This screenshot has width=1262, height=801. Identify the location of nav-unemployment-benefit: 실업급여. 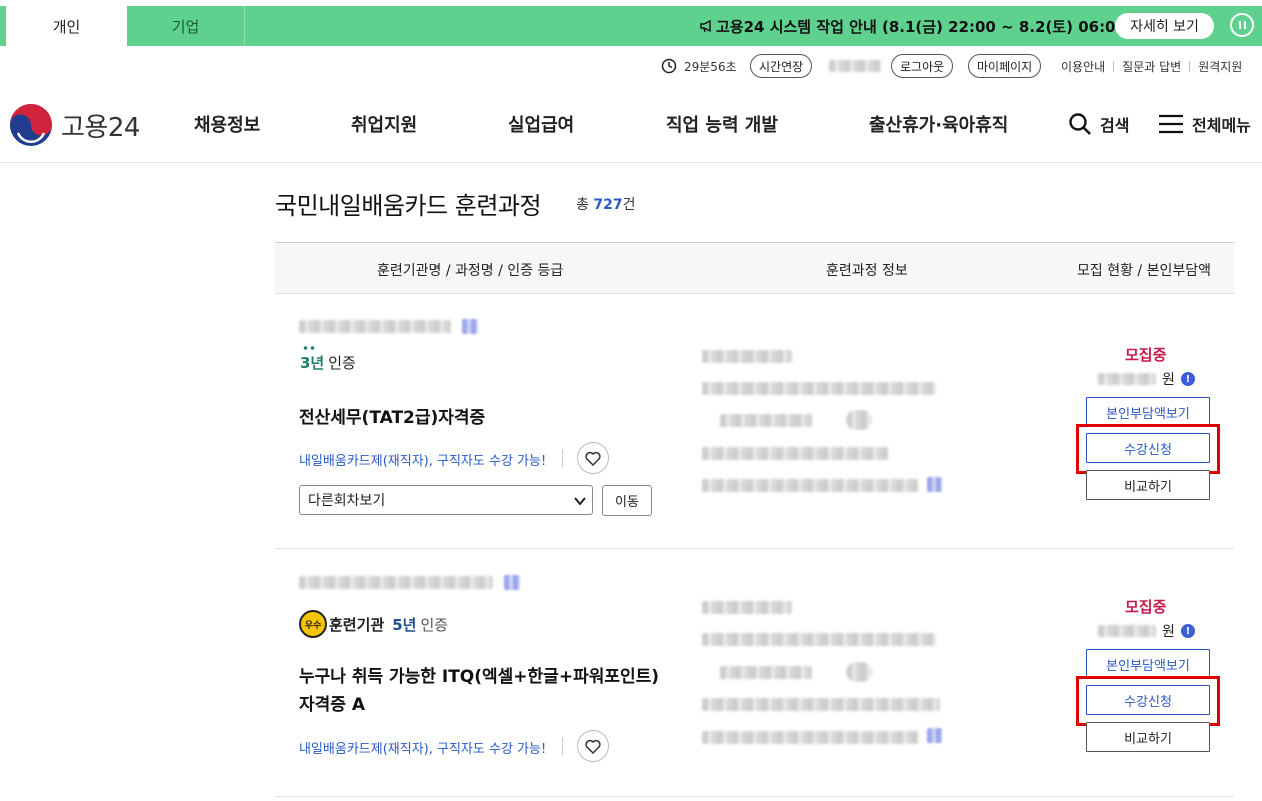
(541, 124).